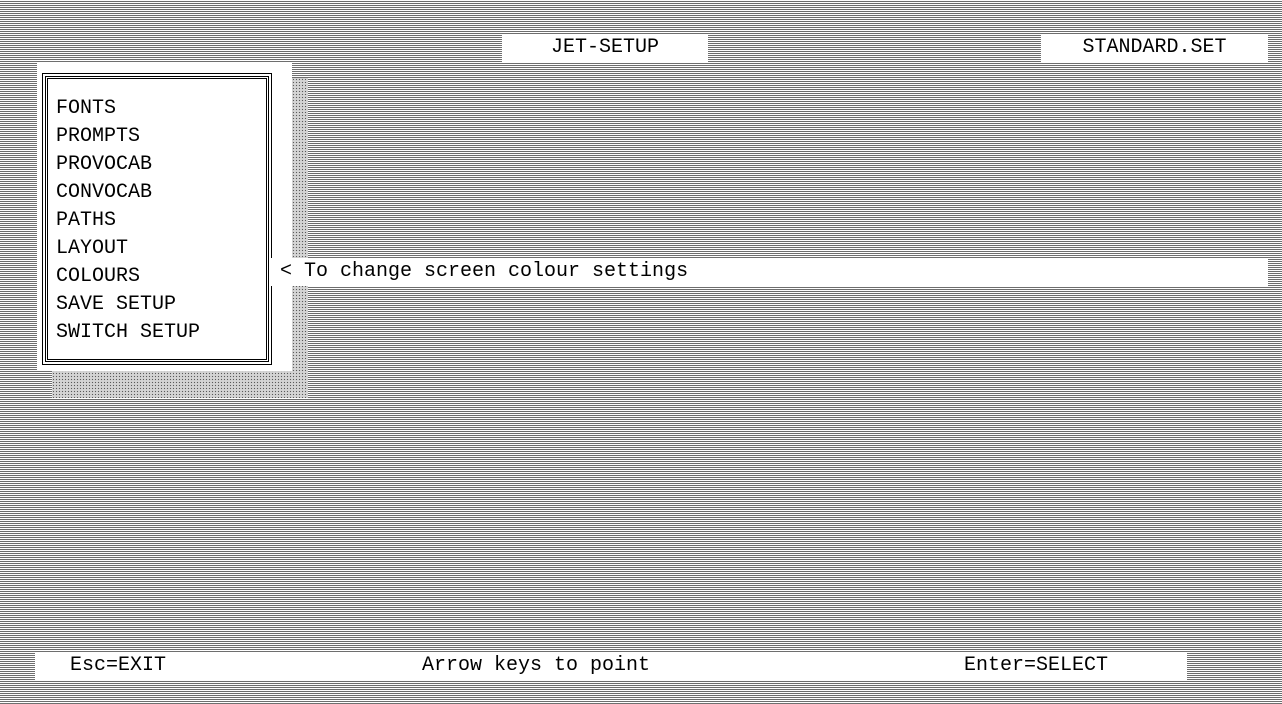 The height and width of the screenshot is (704, 1282). What do you see at coordinates (128, 165) in the screenshot?
I see `menu-item-provocab: PROVOCAB` at bounding box center [128, 165].